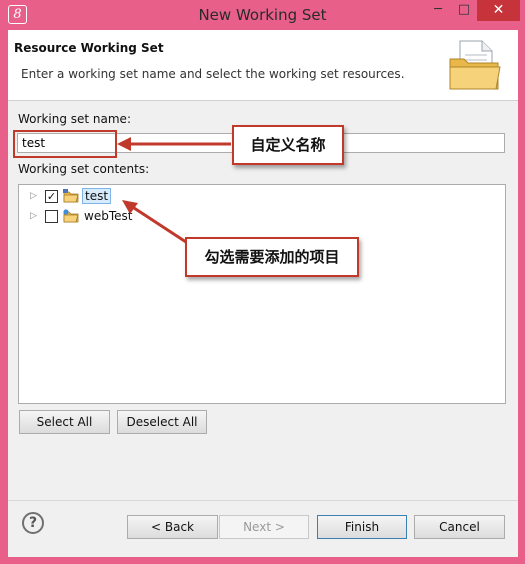 This screenshot has height=564, width=525. What do you see at coordinates (272, 257) in the screenshot?
I see `select-callout: 勾选需要添加的项目` at bounding box center [272, 257].